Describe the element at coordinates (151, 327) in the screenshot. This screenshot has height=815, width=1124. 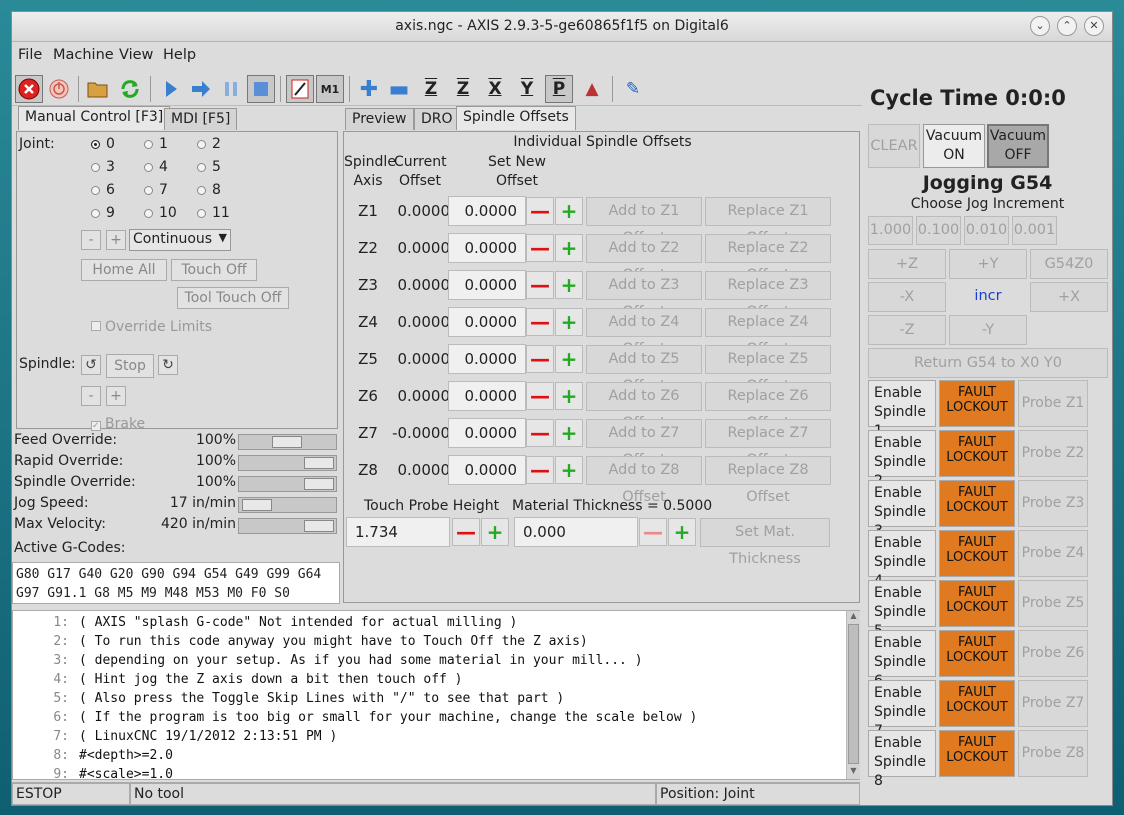
I see `override-limits-checkbox: Override Limits` at that location.